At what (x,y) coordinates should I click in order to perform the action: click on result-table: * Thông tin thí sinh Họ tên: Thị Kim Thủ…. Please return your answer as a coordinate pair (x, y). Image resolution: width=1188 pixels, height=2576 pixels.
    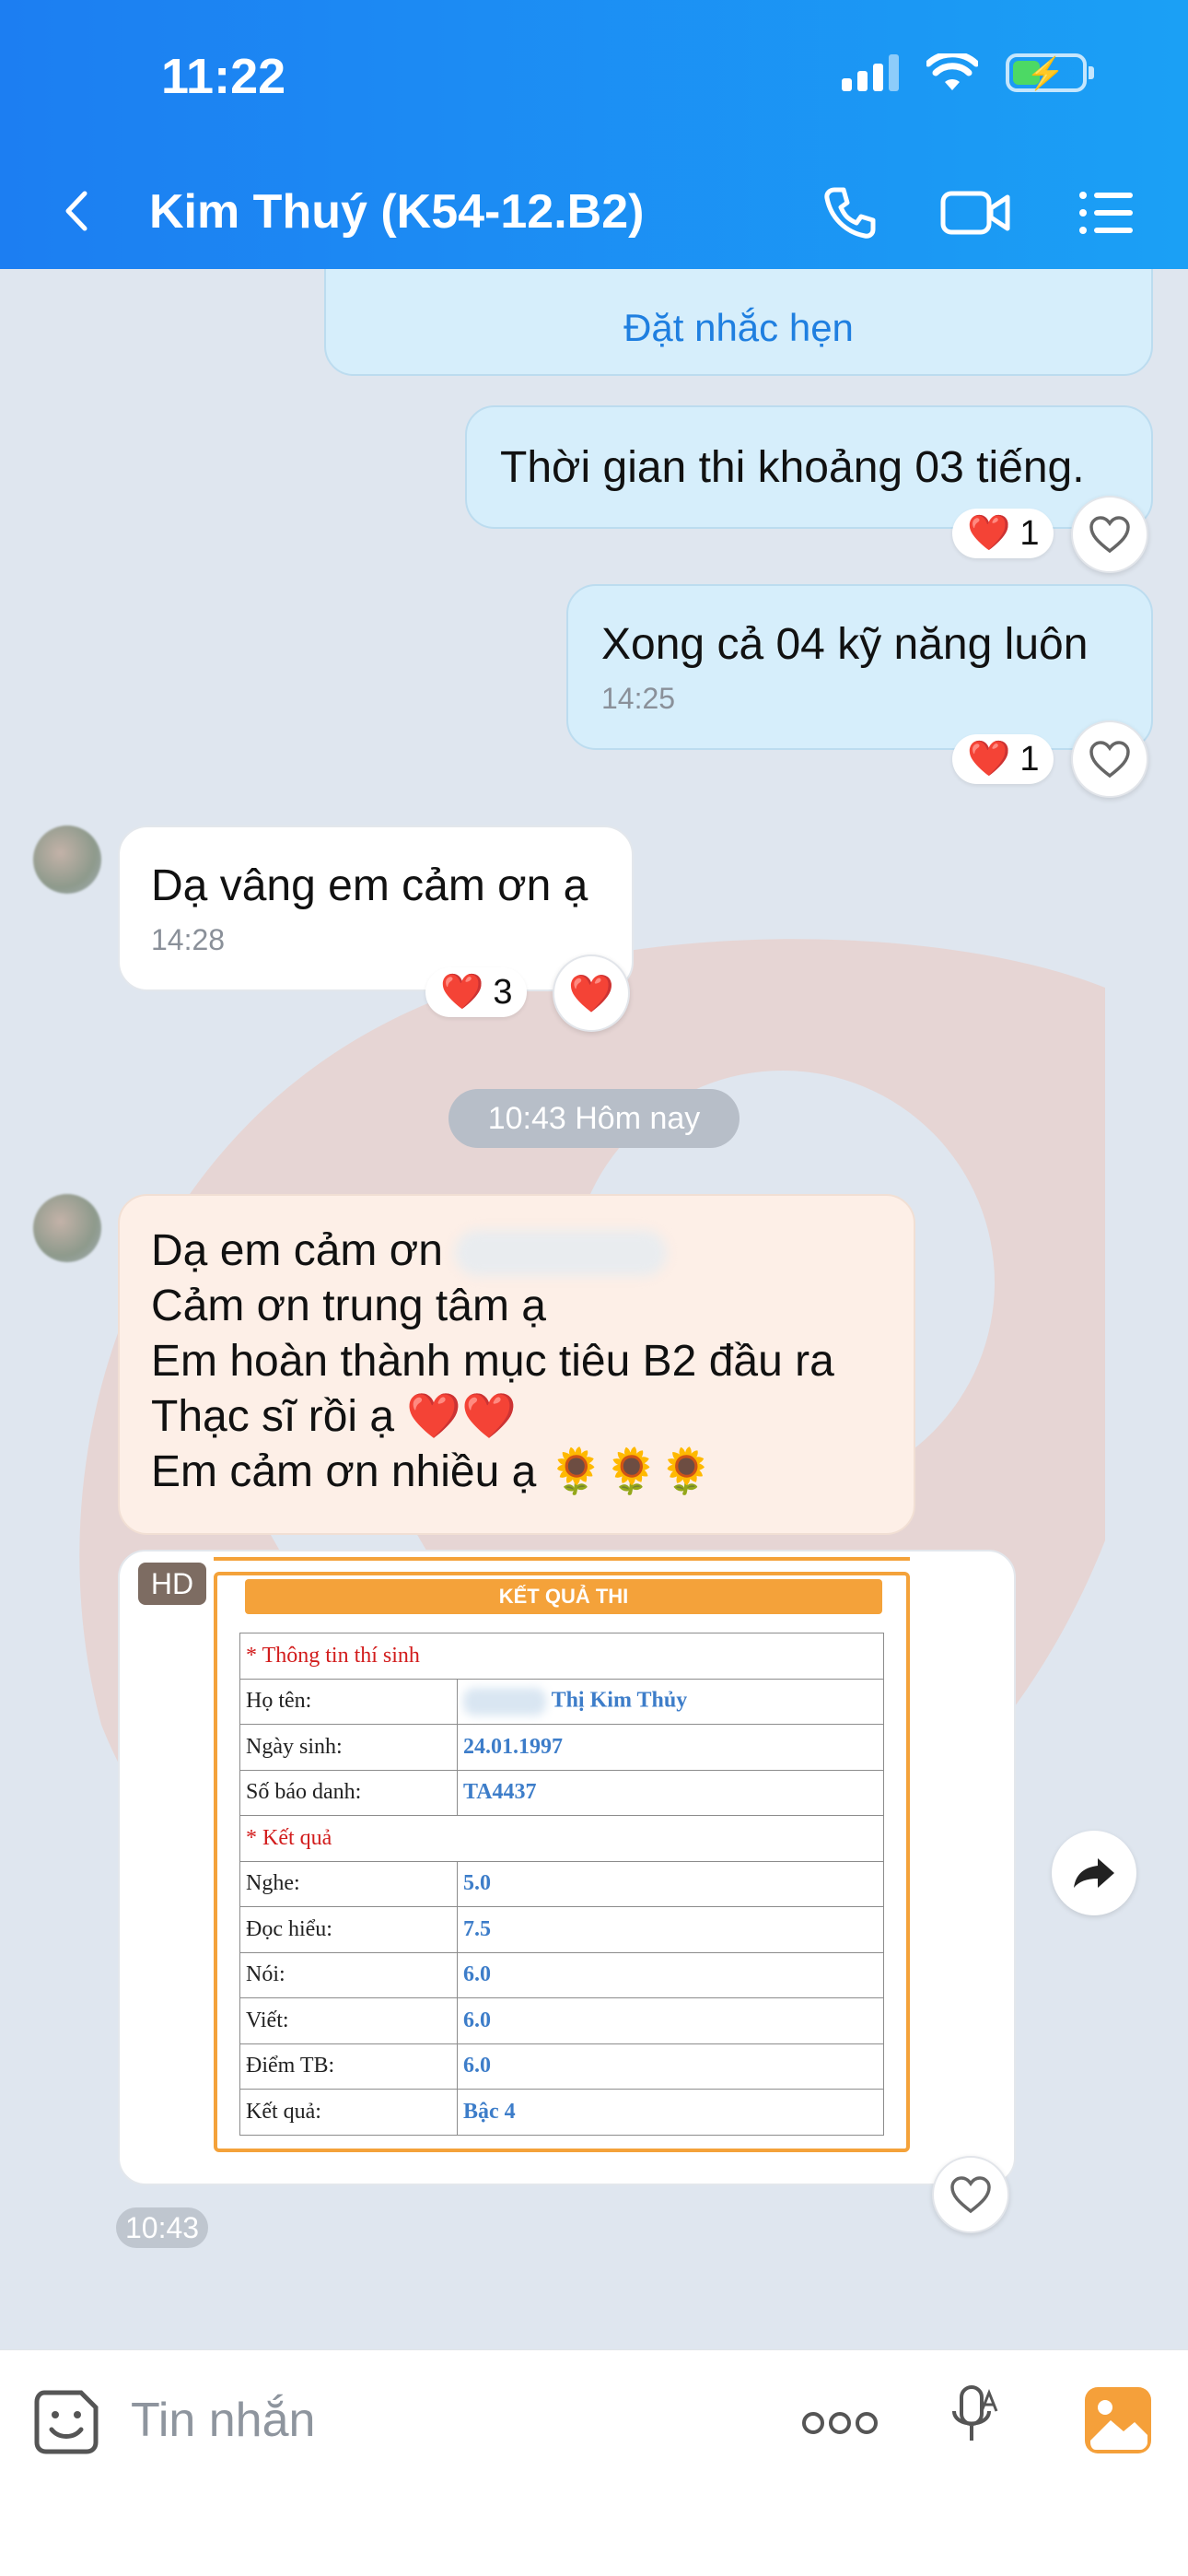
    Looking at the image, I should click on (561, 1884).